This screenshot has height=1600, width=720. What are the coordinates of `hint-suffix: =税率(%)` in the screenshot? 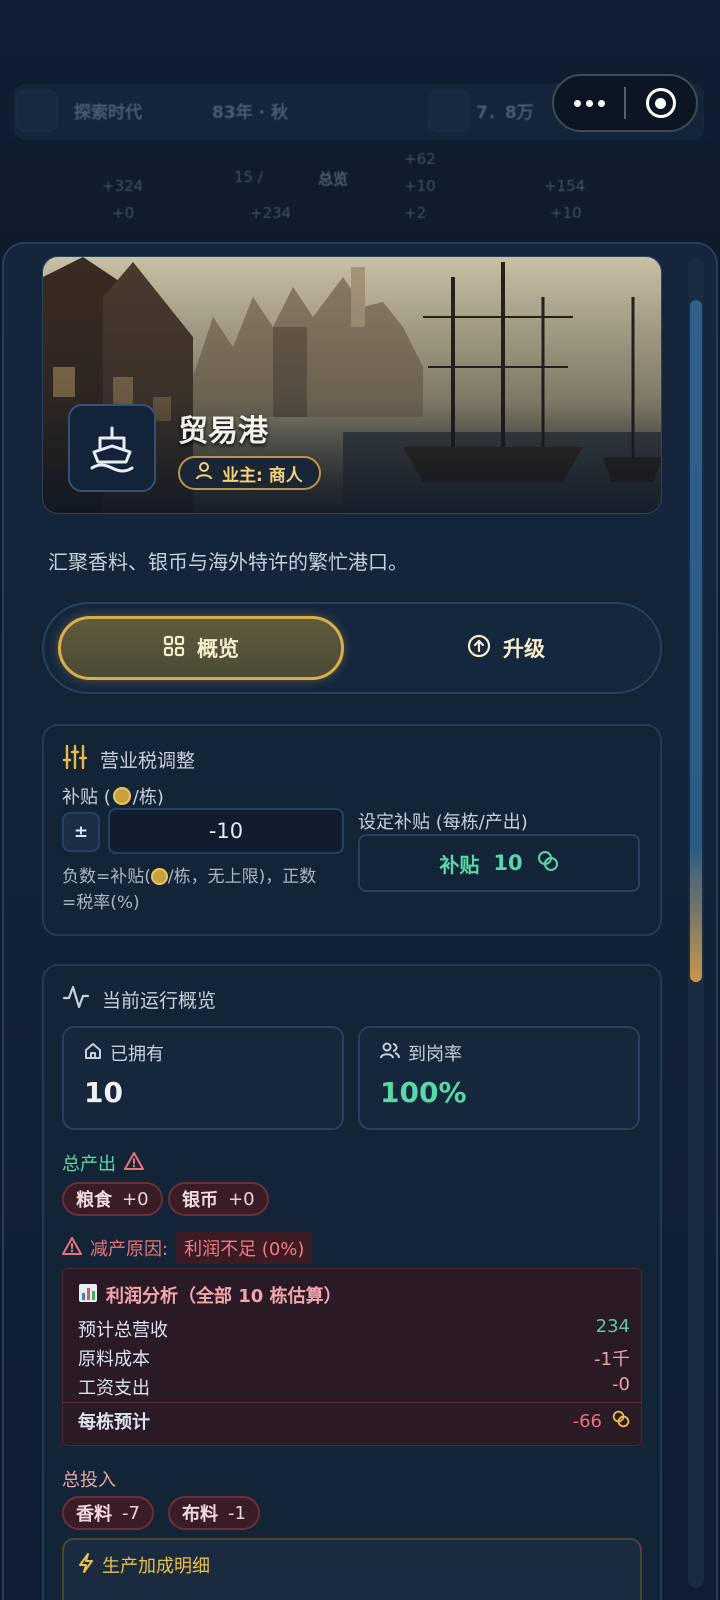 It's located at (101, 903).